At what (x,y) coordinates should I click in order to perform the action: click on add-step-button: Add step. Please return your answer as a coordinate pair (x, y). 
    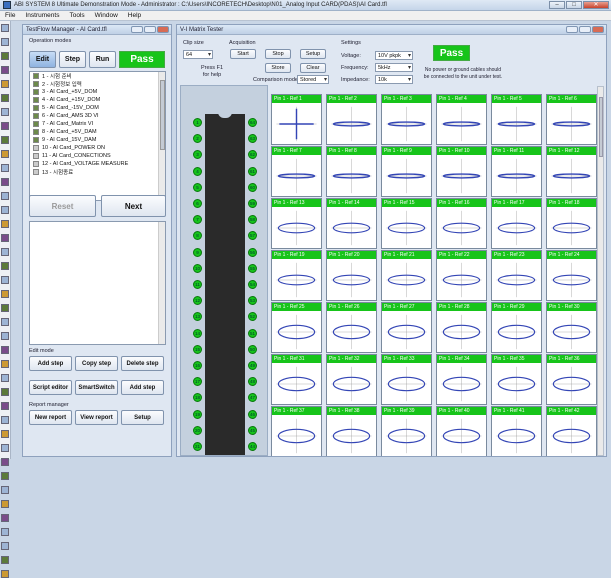
    Looking at the image, I should click on (50, 363).